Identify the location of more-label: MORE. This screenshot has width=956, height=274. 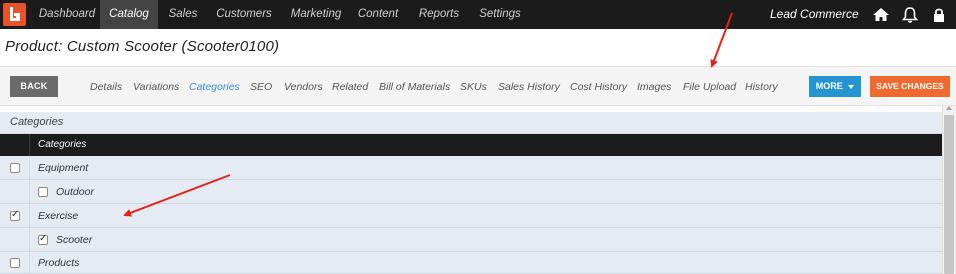
(829, 86).